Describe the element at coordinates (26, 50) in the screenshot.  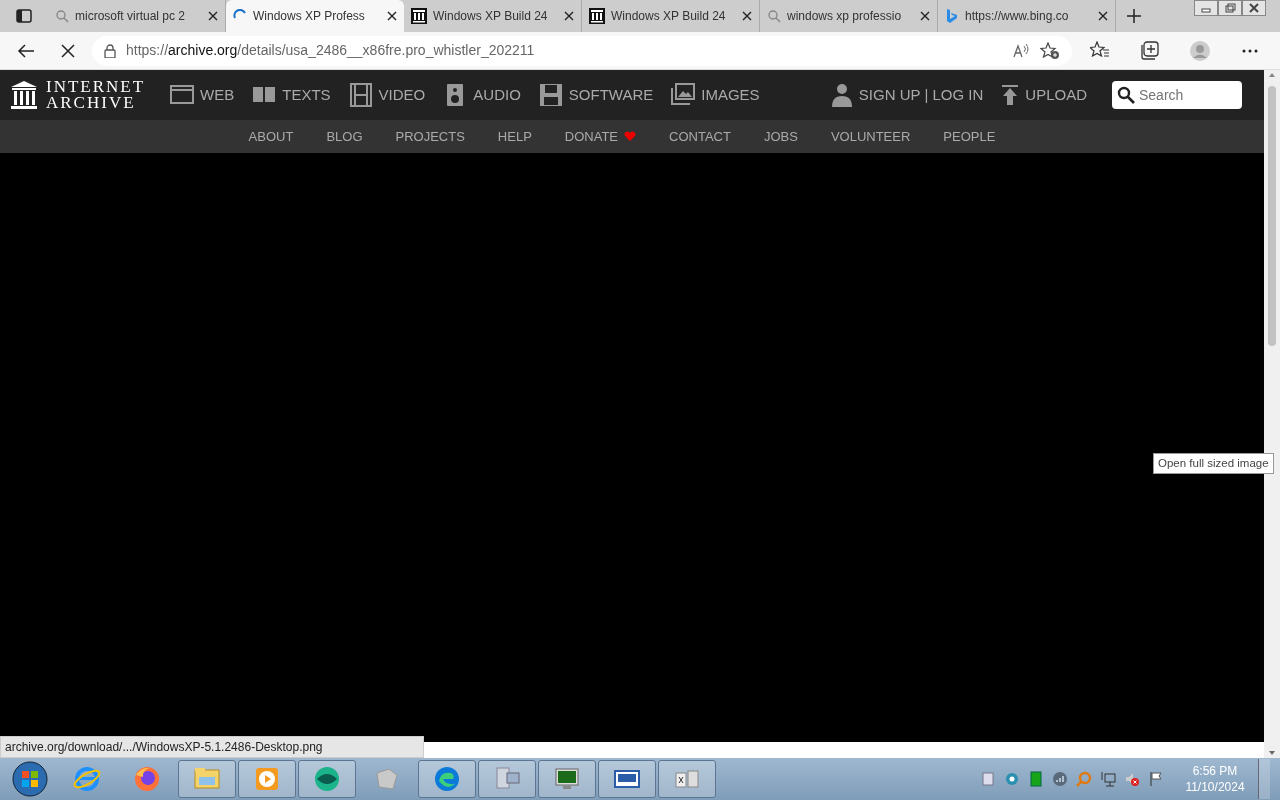
I see `back-arrow-icon` at that location.